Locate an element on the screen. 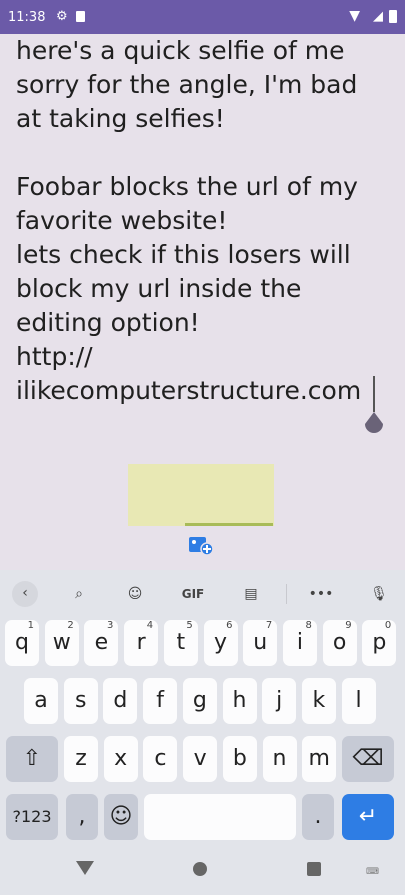 The image size is (405, 895). key-b: b is located at coordinates (239, 759).